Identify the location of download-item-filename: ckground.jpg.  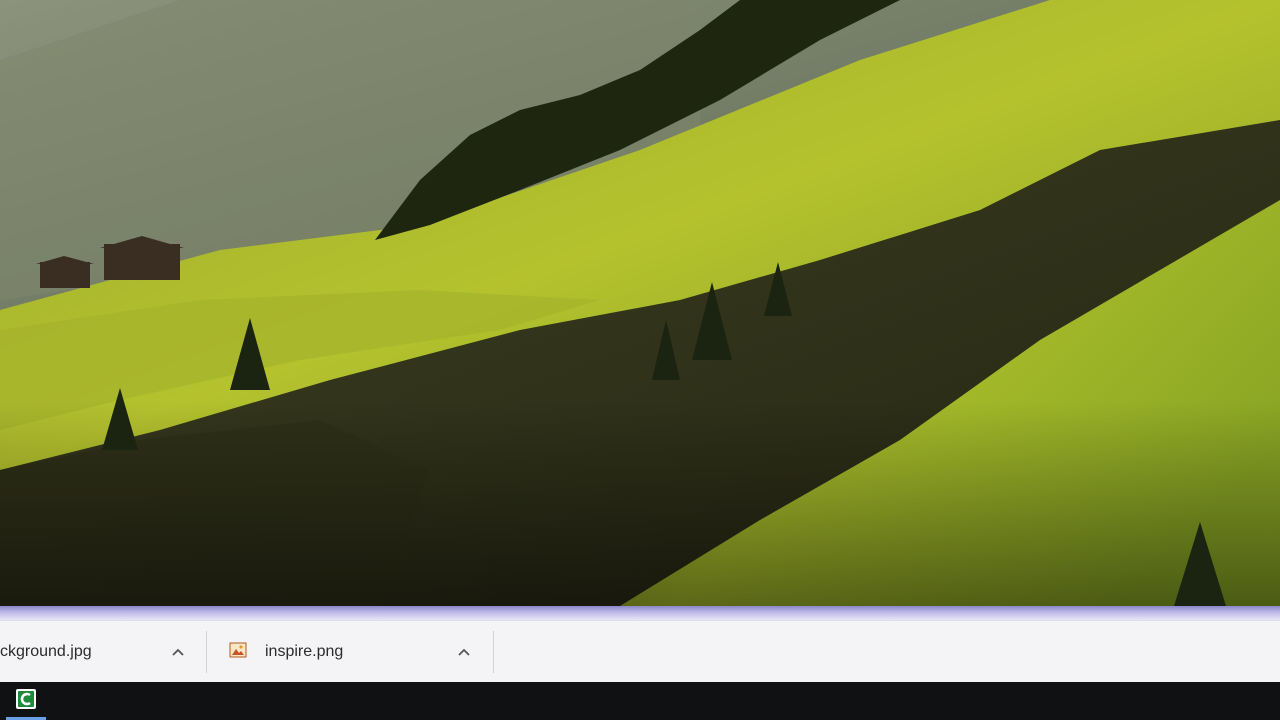
(46, 651).